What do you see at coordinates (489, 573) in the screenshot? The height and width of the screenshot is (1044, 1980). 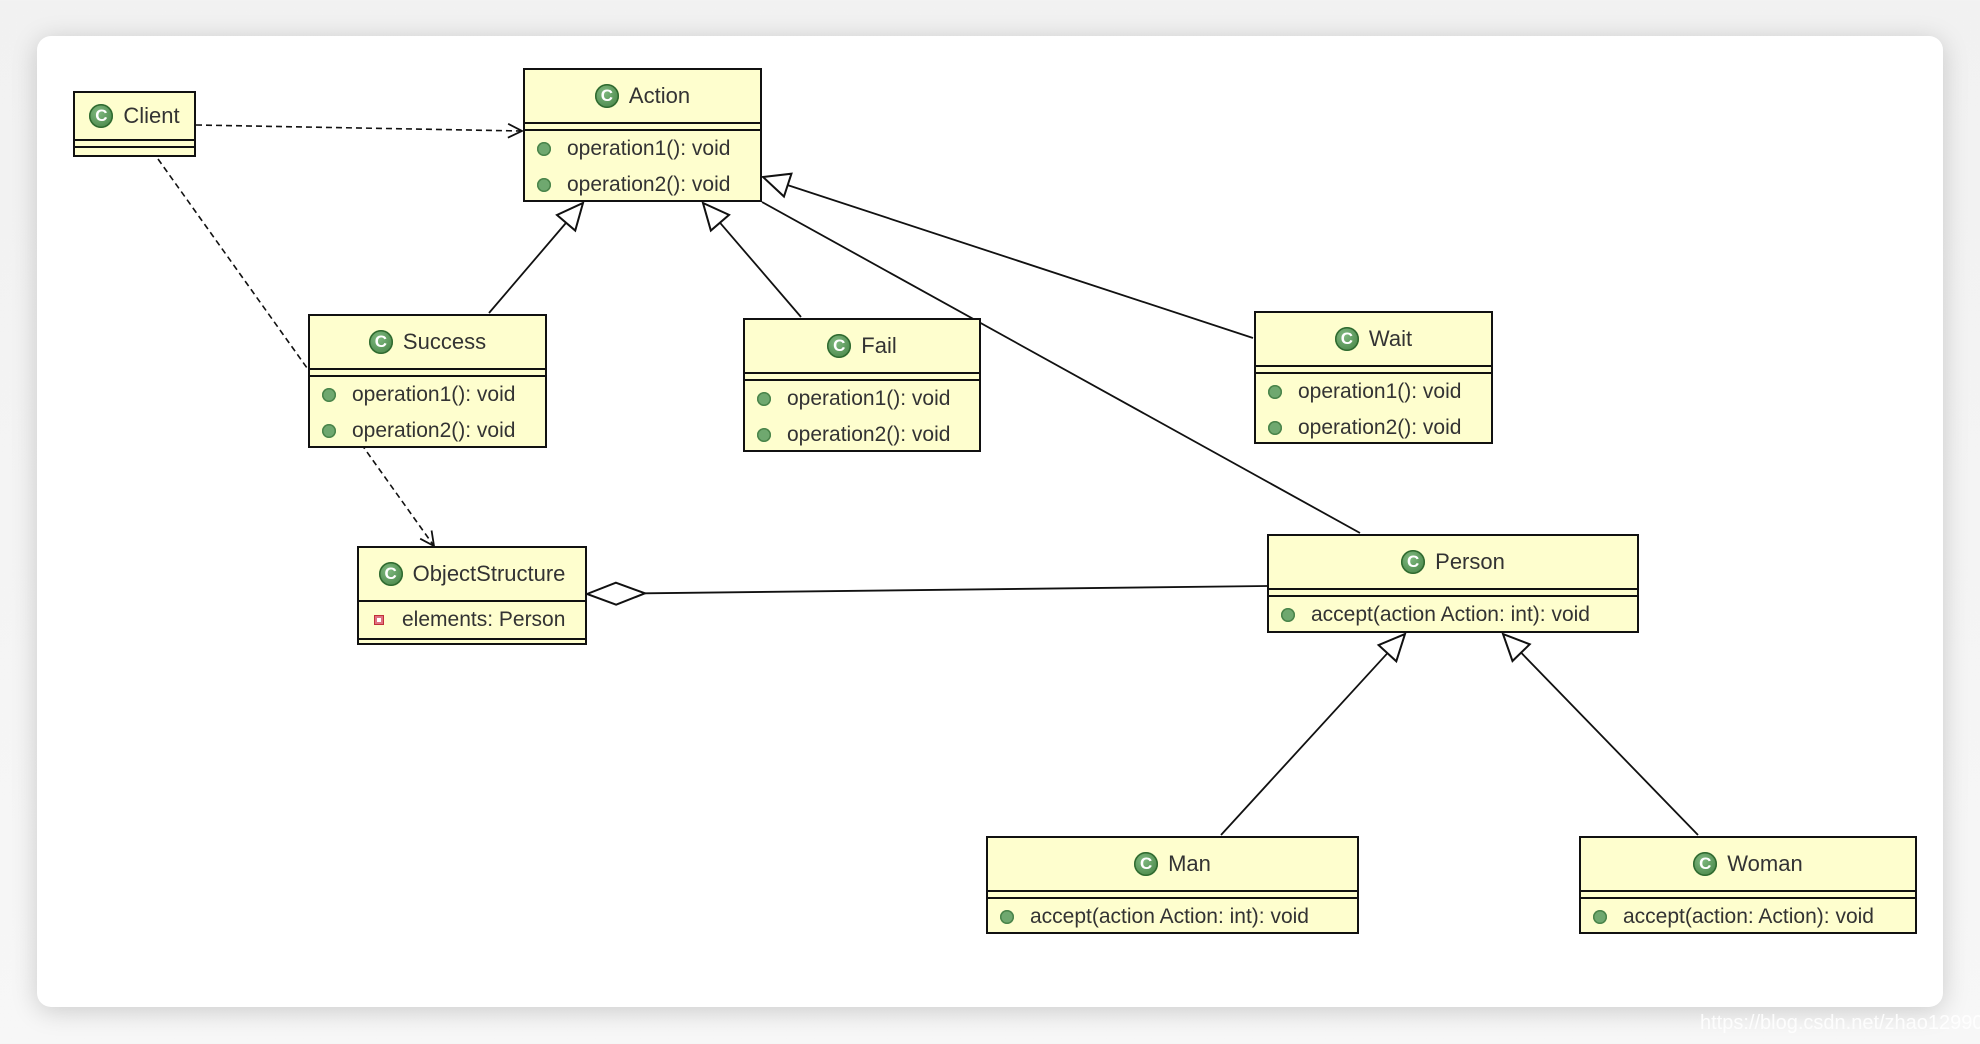 I see `class-name: ObjectStructure` at bounding box center [489, 573].